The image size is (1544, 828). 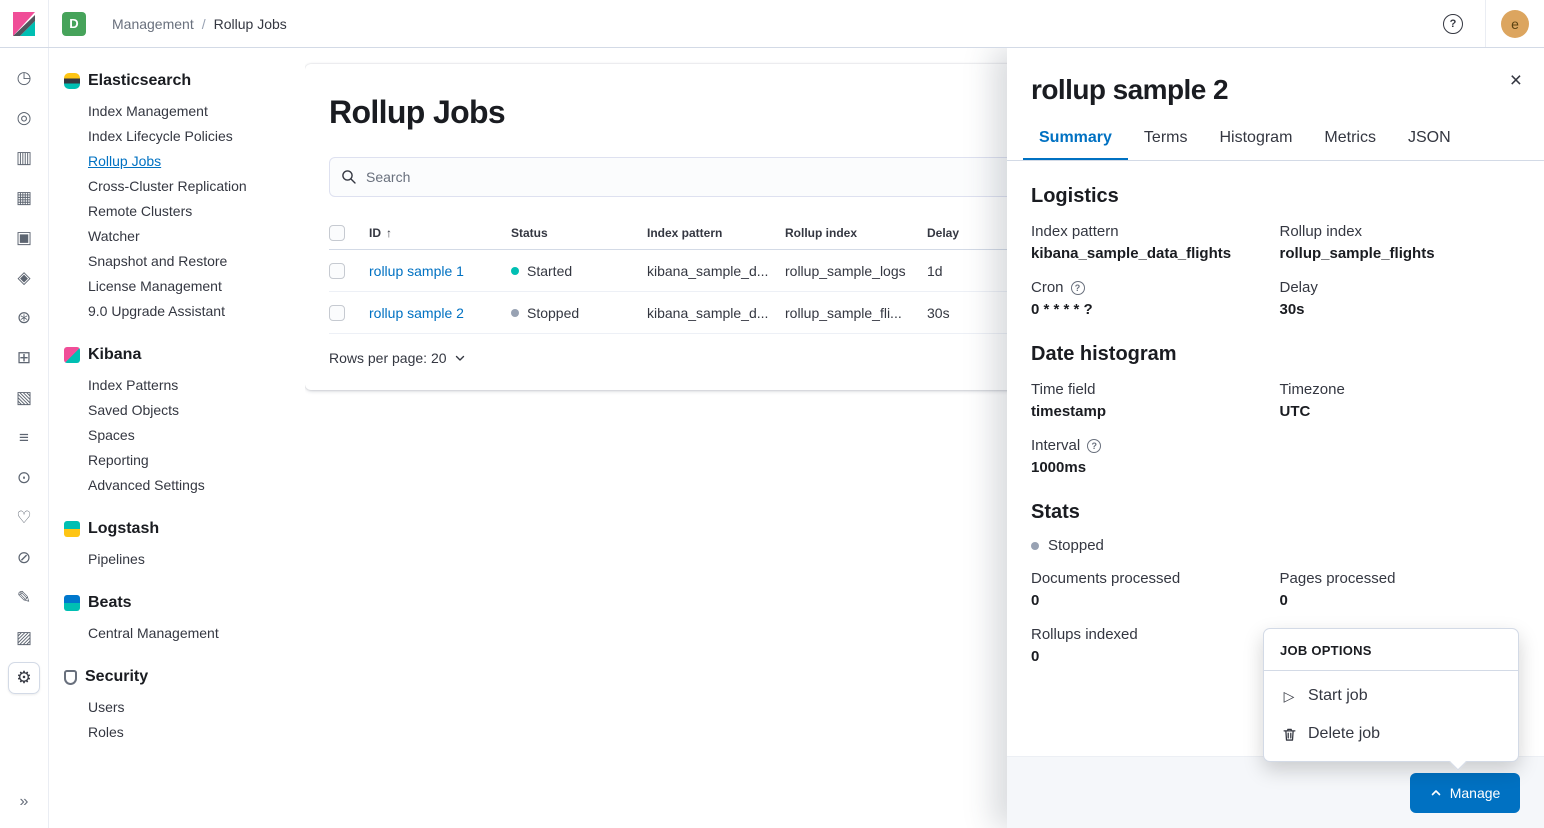 I want to click on siem-icon: ⊘, so click(x=24, y=558).